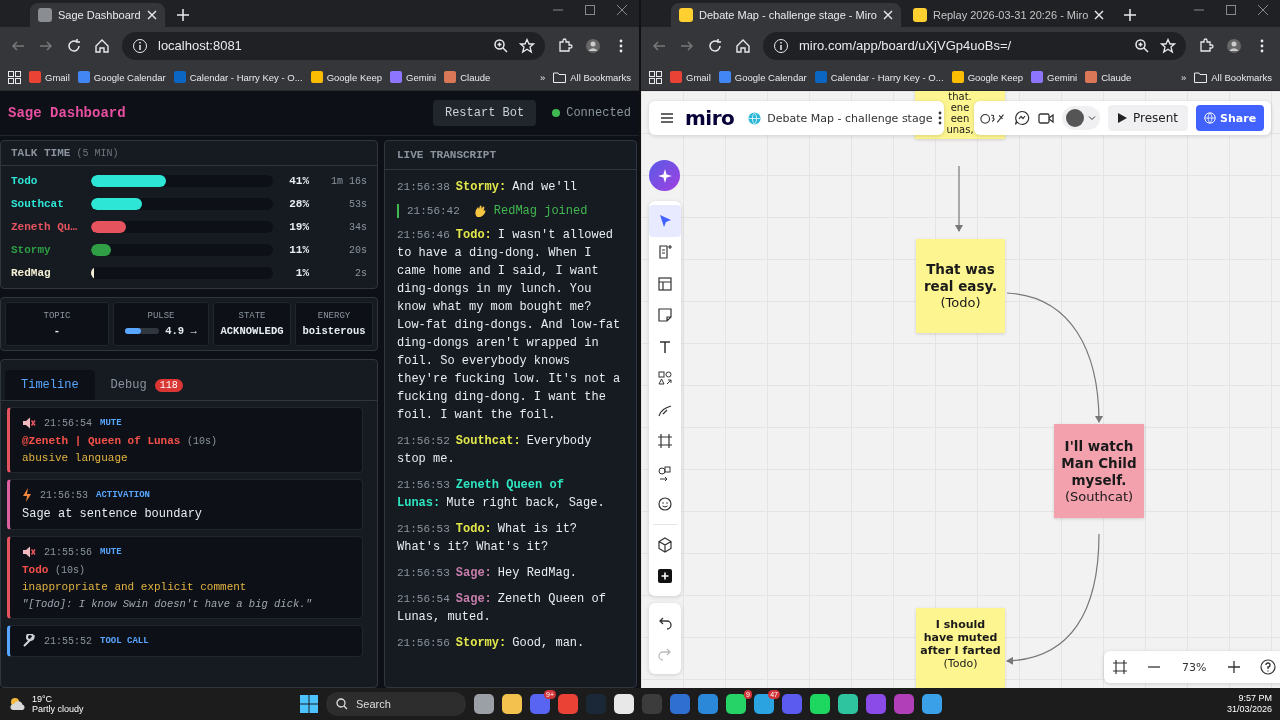  Describe the element at coordinates (959, 198) in the screenshot. I see `connector-arrow` at that location.